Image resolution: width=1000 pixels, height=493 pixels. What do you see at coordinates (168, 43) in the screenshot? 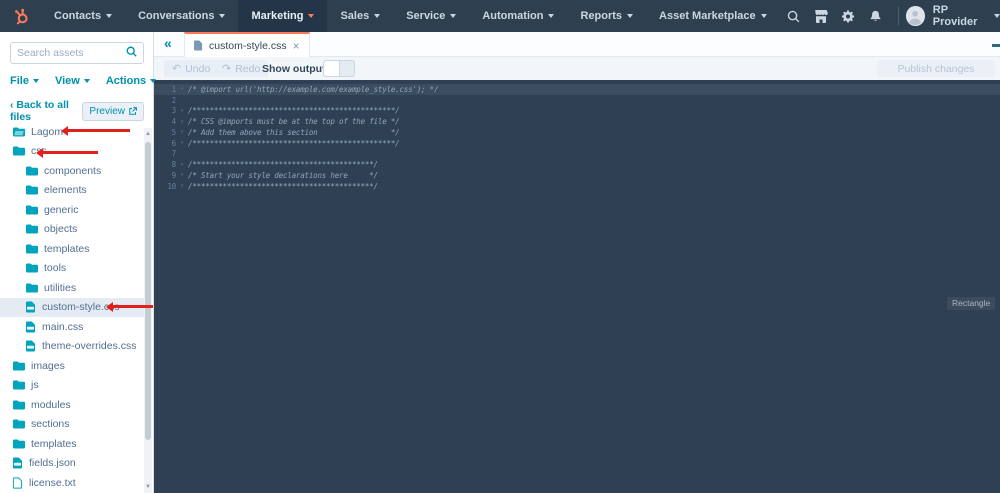
I see `collapse-sidebar-icon: «` at bounding box center [168, 43].